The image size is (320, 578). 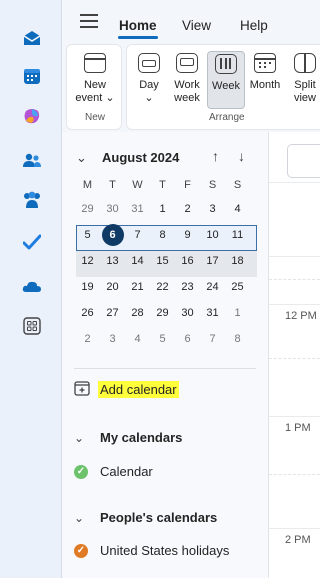 I want to click on holidays-item-label: United States holidays, so click(x=165, y=550).